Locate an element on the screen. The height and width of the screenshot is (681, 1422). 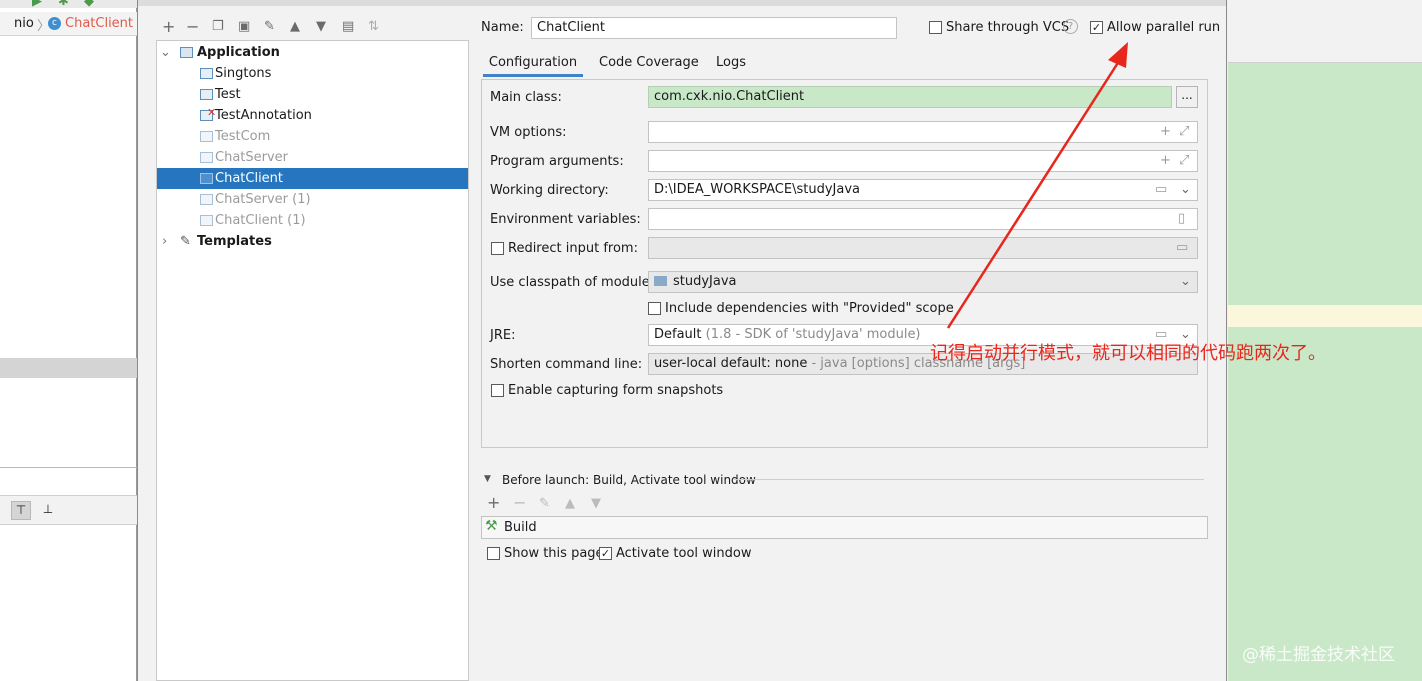
classpath-module-value: studyJava is located at coordinates (705, 281).